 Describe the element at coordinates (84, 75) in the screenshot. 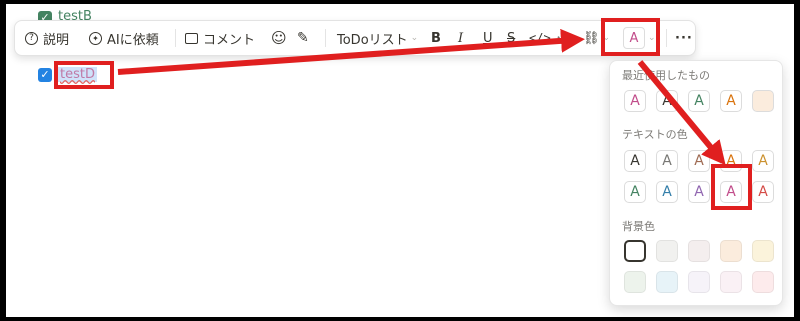

I see `annotation-highlight-selection` at that location.